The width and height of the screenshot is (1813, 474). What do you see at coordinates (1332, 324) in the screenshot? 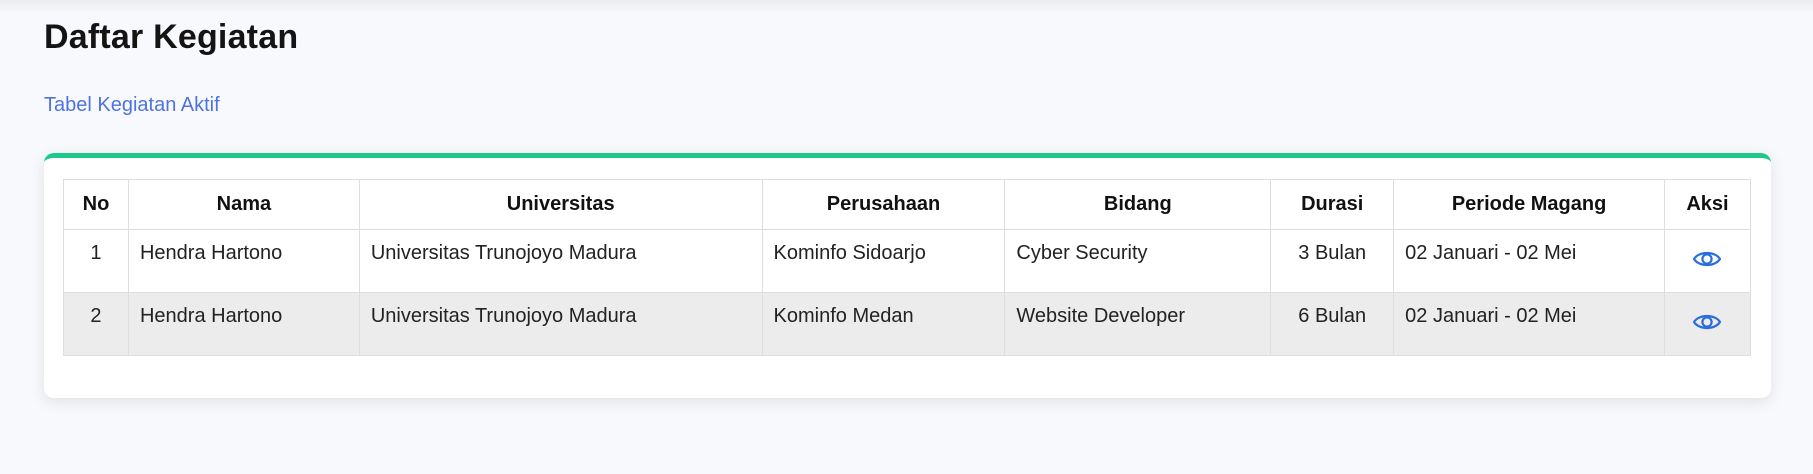
I see `cell-durasi: 6 Bulan` at bounding box center [1332, 324].